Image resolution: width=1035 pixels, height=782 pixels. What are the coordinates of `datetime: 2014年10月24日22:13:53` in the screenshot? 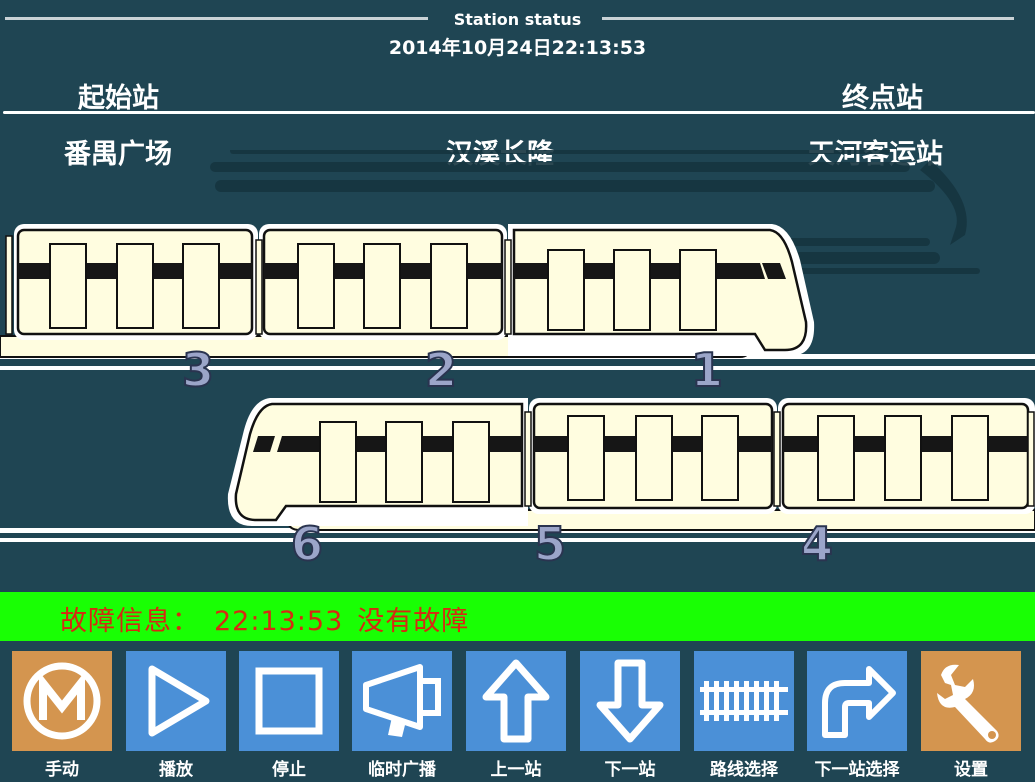 It's located at (517, 48).